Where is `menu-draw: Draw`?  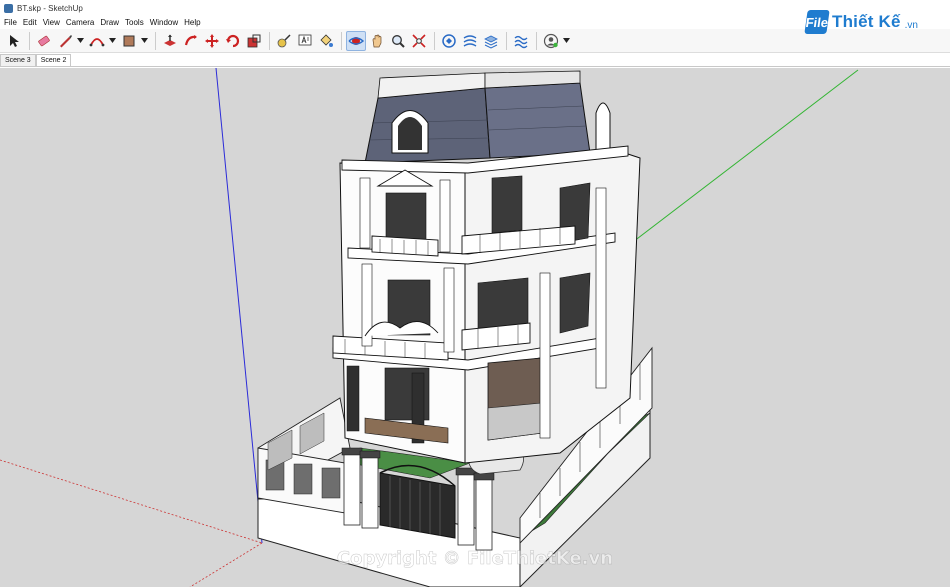
menu-draw: Draw is located at coordinates (110, 22).